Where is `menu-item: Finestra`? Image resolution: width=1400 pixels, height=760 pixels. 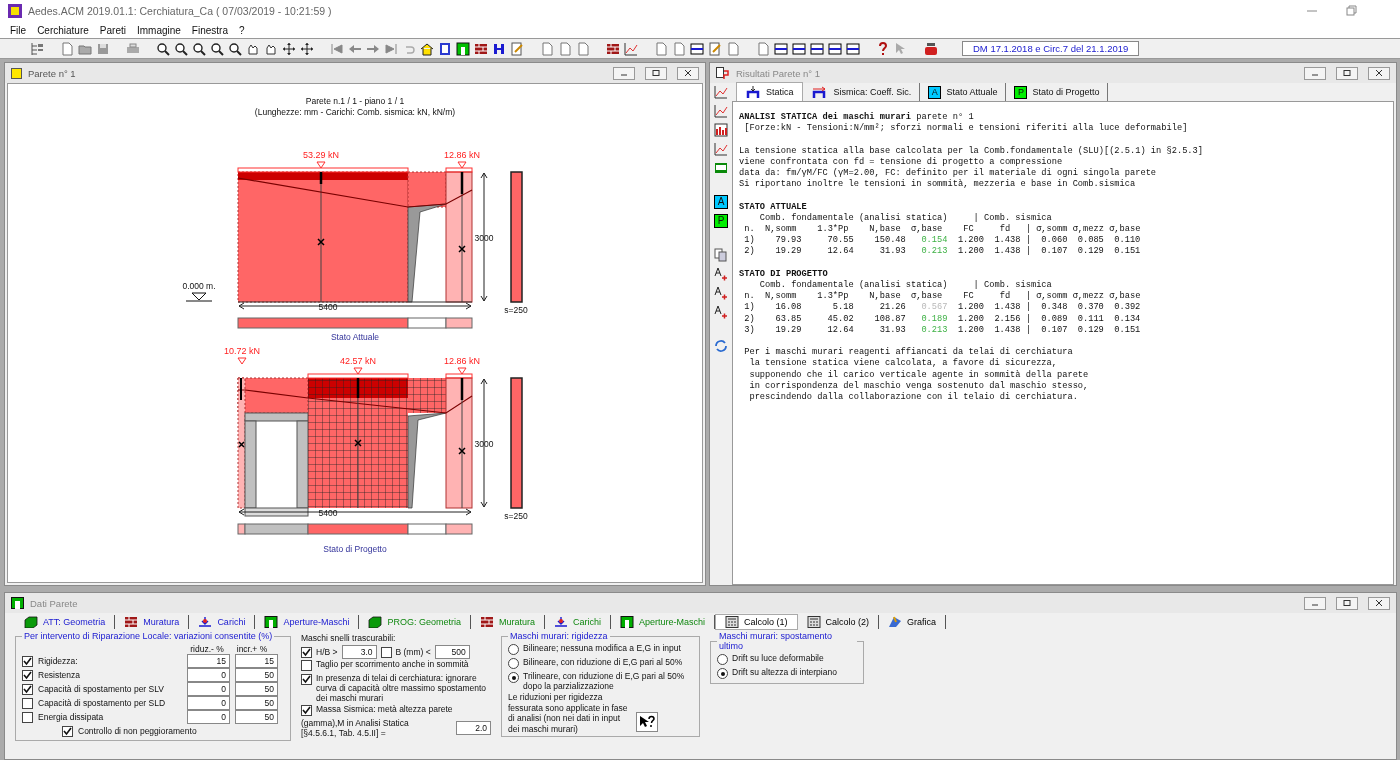
menu-item: Finestra is located at coordinates (209, 30).